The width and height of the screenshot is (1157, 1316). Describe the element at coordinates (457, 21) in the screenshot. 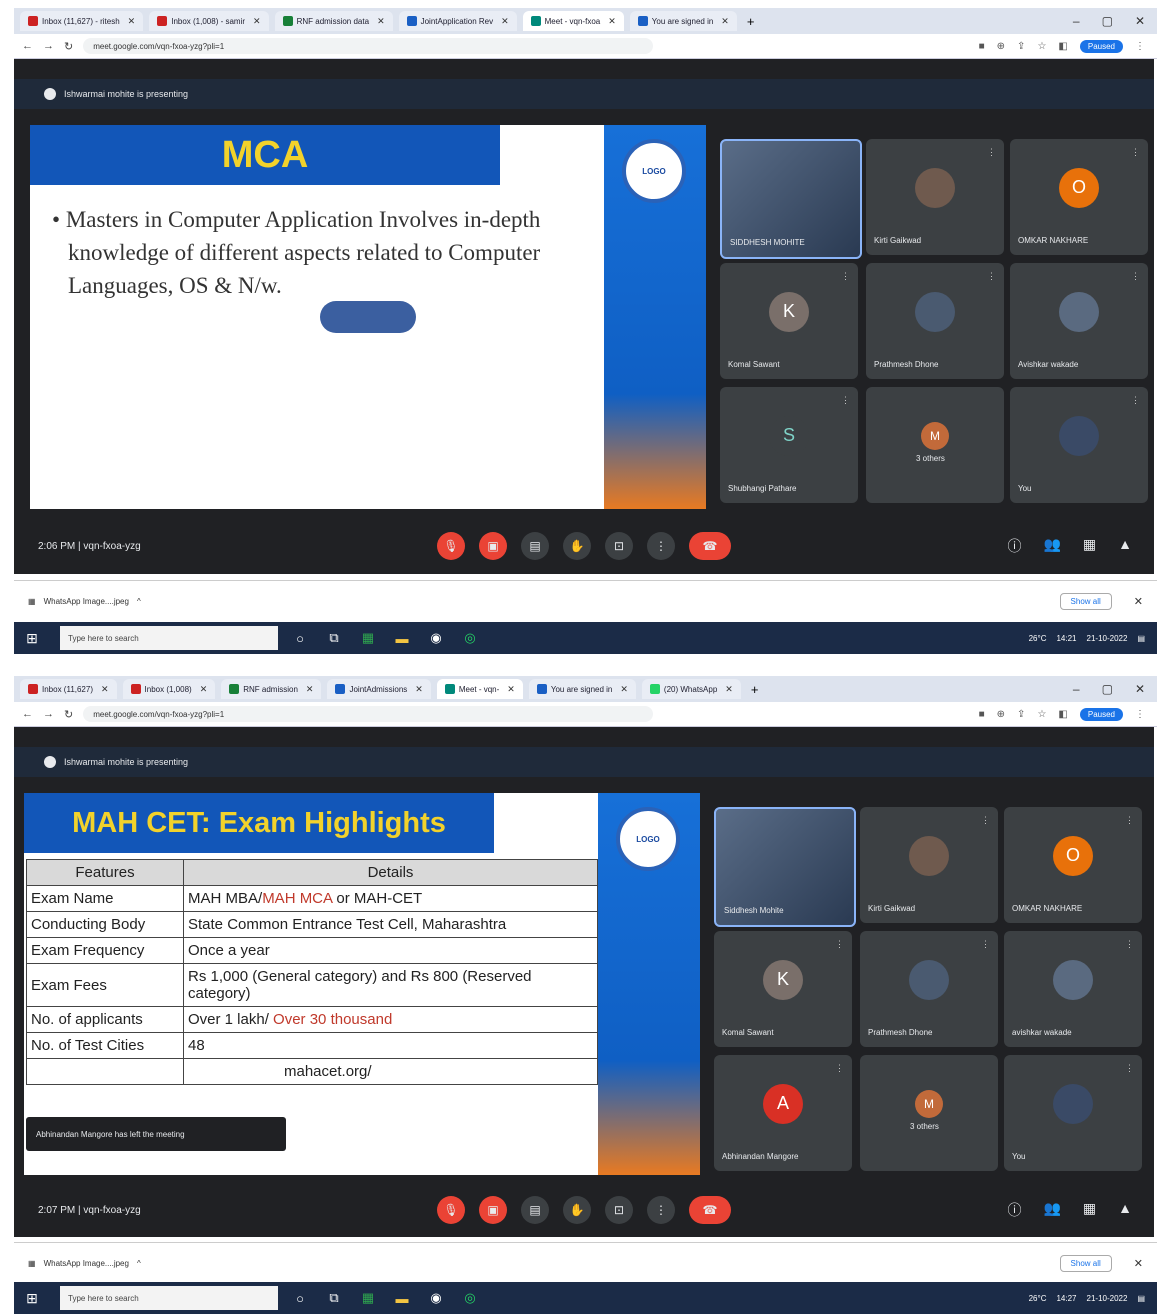

I see `browser-tab: JointApplication Rev ✕` at that location.